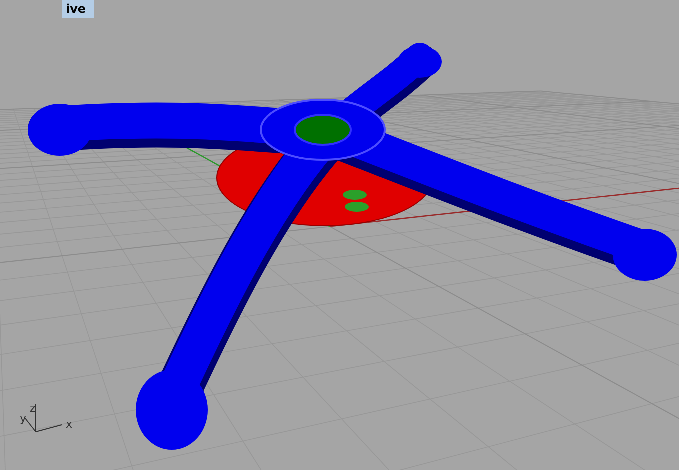 The height and width of the screenshot is (470, 679). What do you see at coordinates (78, 9) in the screenshot?
I see `viewport-title: ive` at bounding box center [78, 9].